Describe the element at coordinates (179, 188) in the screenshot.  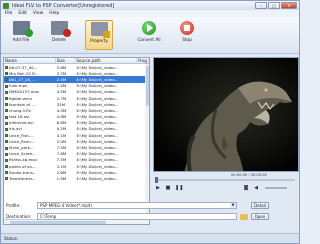
I see `pause-icon: ❚❚` at that location.